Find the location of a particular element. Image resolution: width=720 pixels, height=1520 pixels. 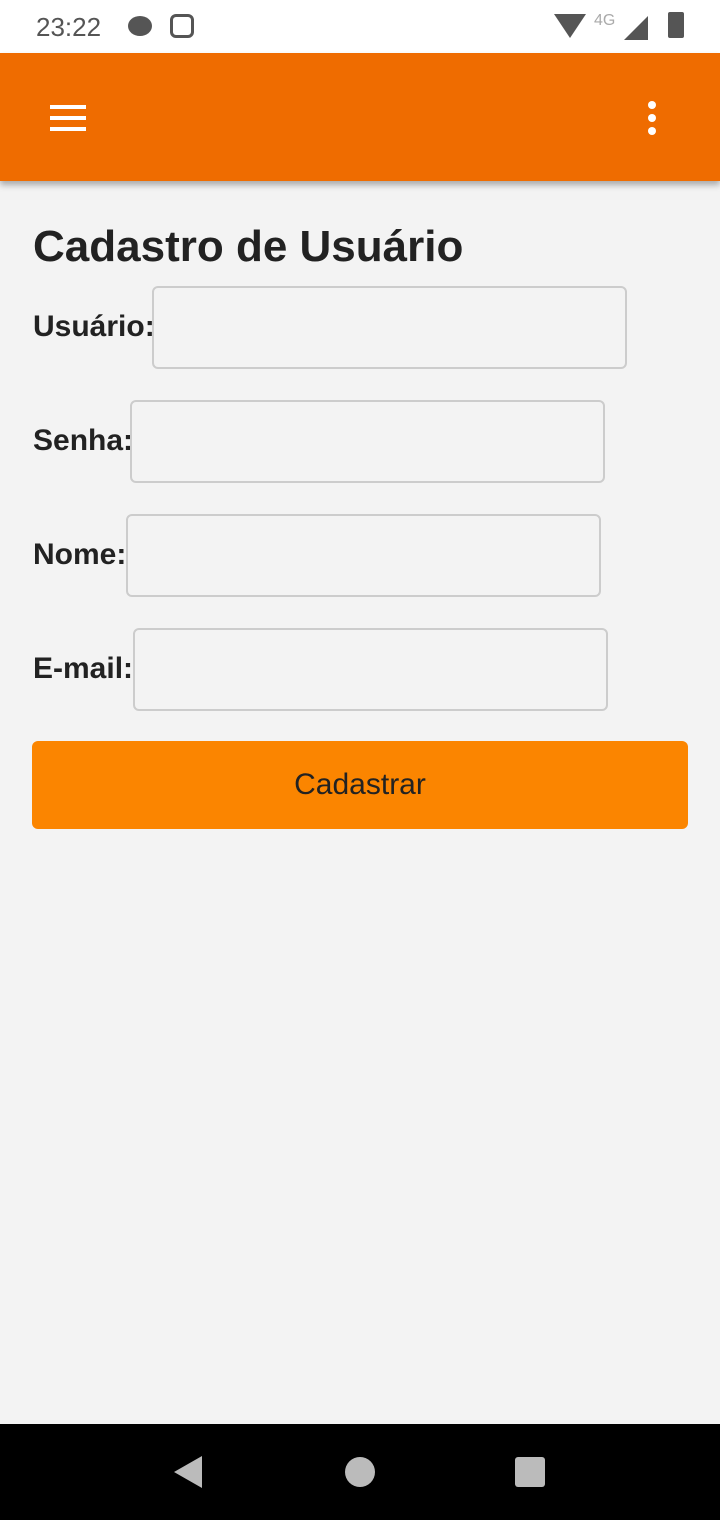

page-title: Cadastro de Usuário is located at coordinates (248, 246).